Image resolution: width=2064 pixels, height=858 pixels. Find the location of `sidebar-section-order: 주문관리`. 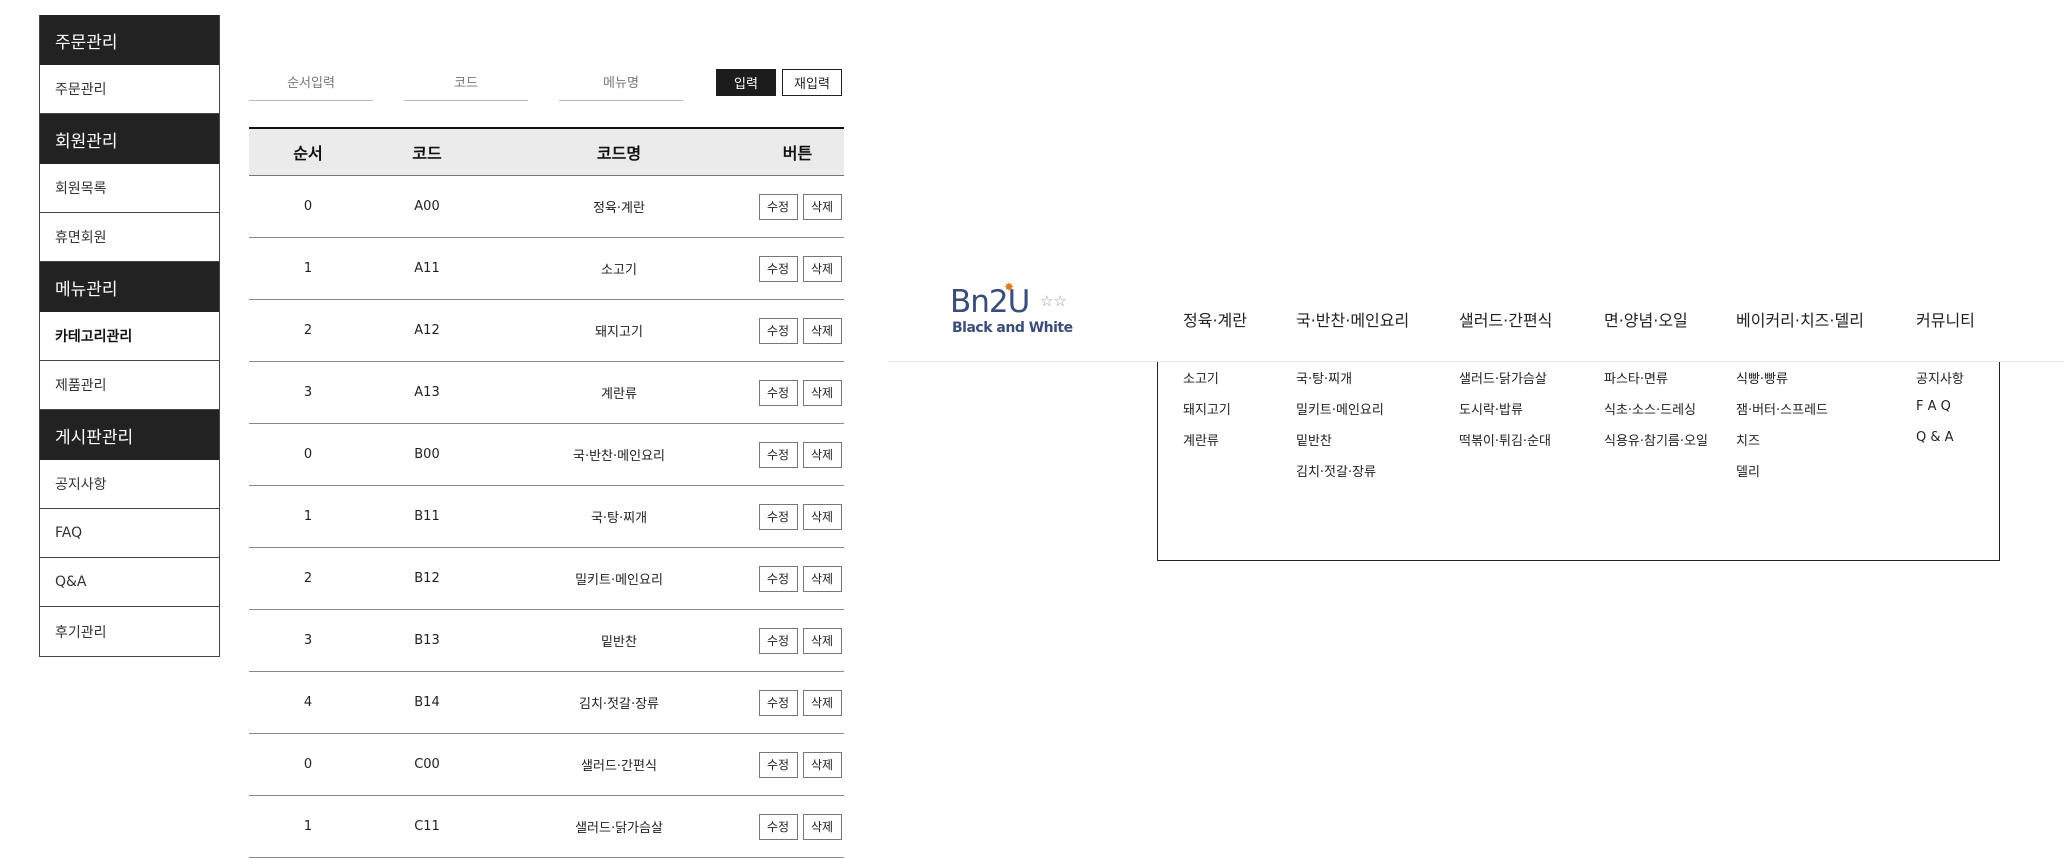

sidebar-section-order: 주문관리 is located at coordinates (129, 40).